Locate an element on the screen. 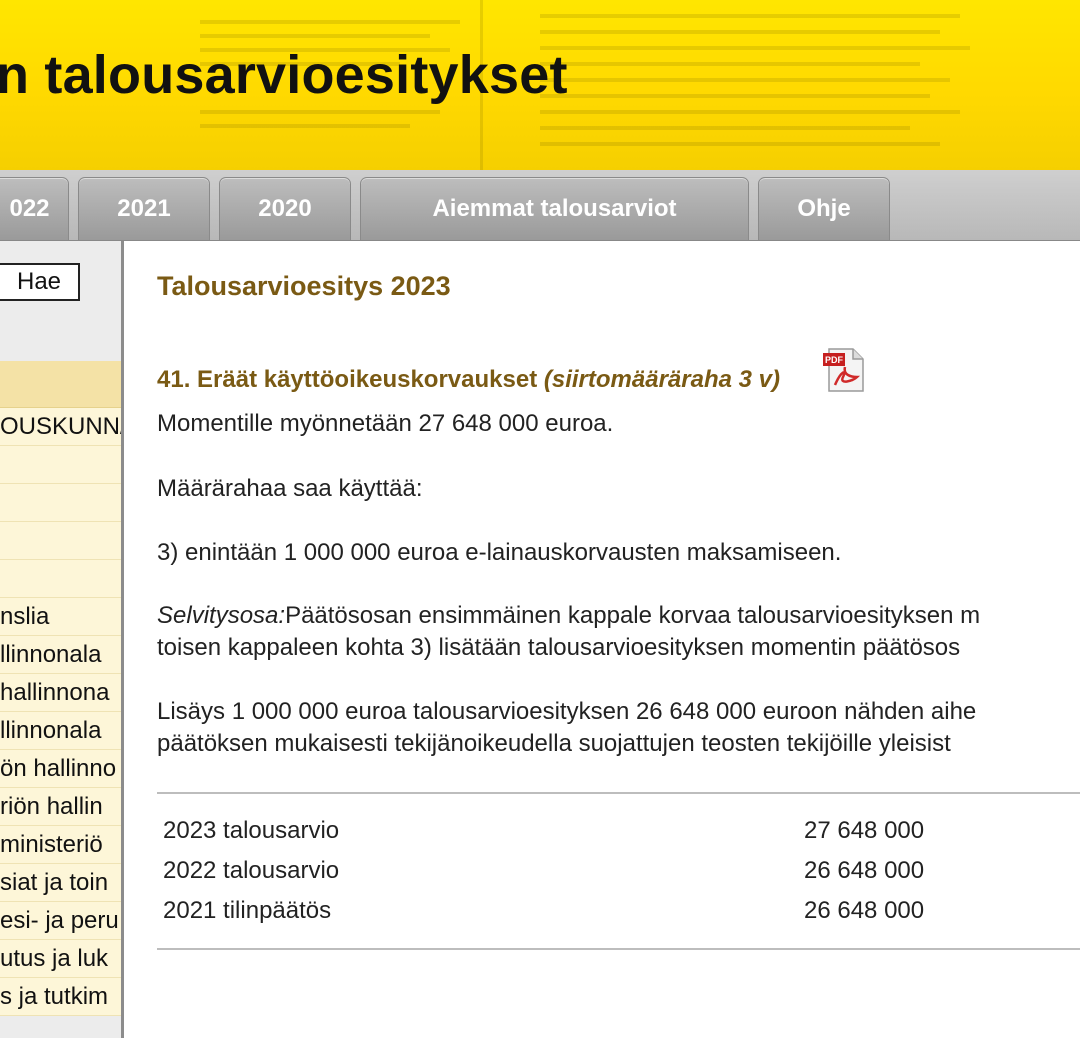 The height and width of the screenshot is (1038, 1080). figure-label: 2022 talousarvio is located at coordinates (251, 870).